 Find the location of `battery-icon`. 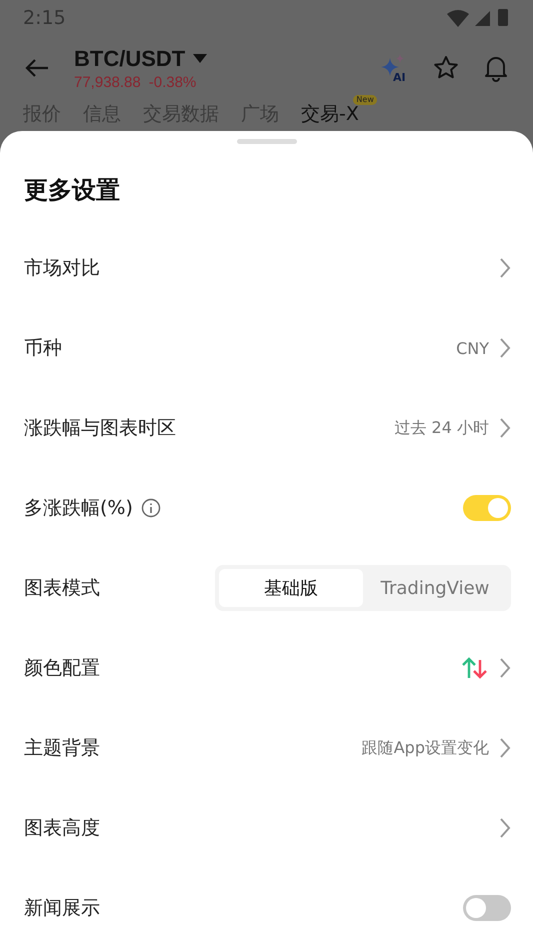

battery-icon is located at coordinates (503, 18).